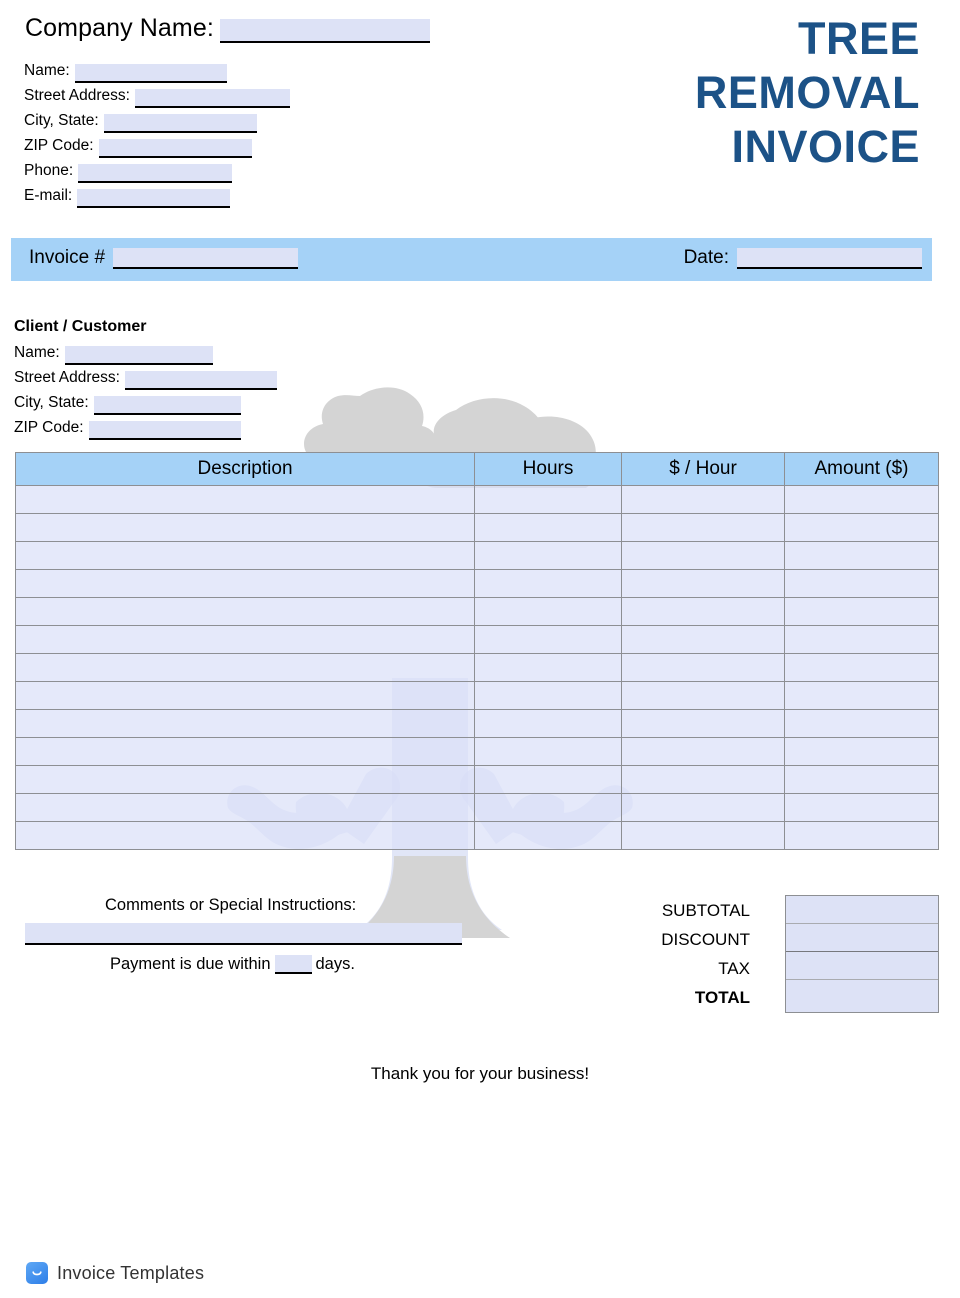 The width and height of the screenshot is (960, 1298). I want to click on discount-label: DISCOUNT, so click(705, 939).